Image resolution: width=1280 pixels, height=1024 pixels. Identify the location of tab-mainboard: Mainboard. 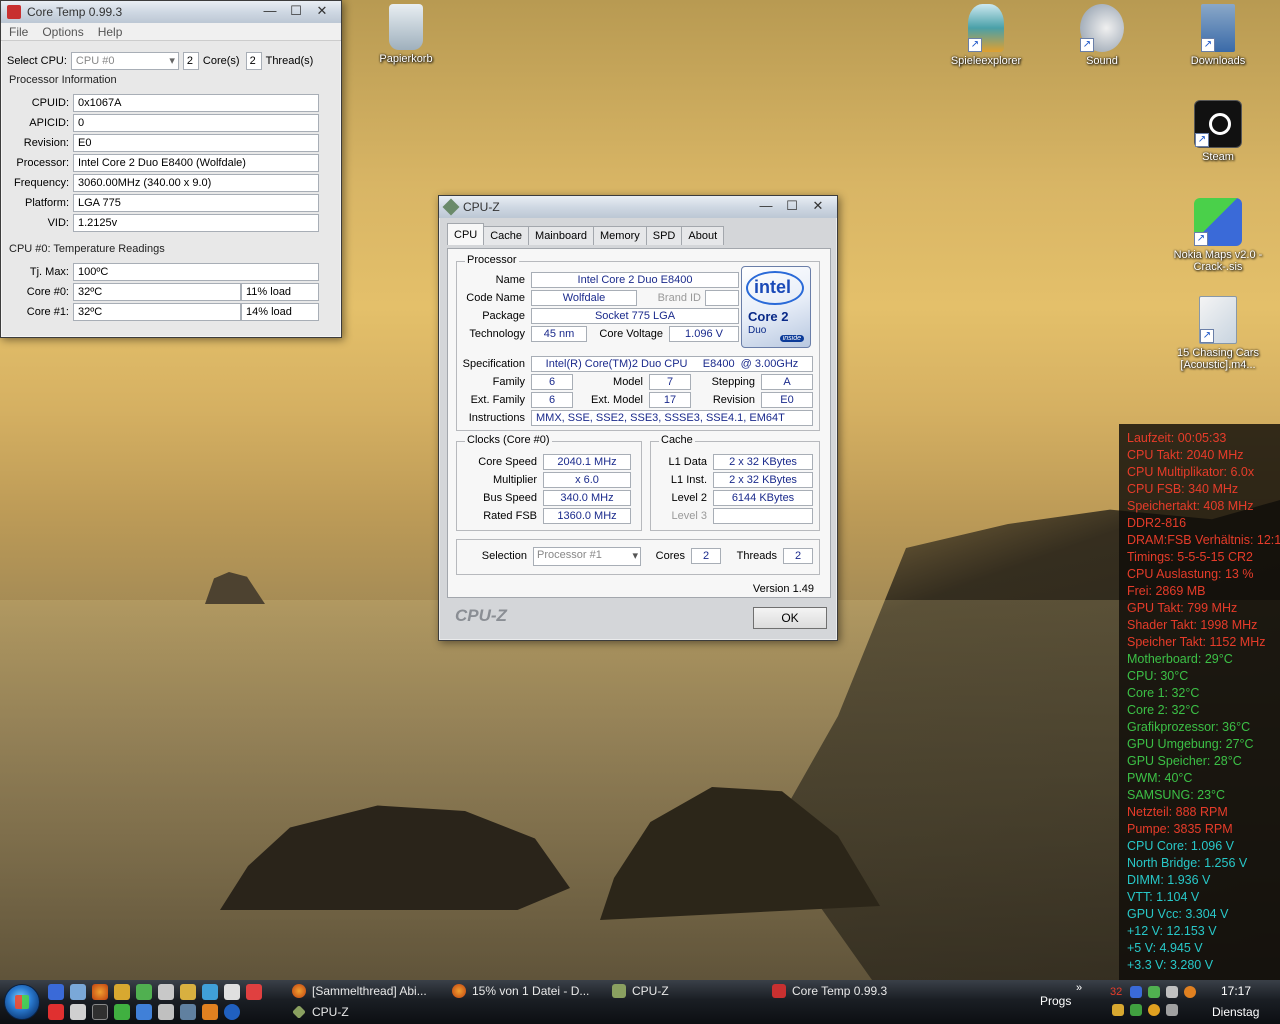
(561, 235).